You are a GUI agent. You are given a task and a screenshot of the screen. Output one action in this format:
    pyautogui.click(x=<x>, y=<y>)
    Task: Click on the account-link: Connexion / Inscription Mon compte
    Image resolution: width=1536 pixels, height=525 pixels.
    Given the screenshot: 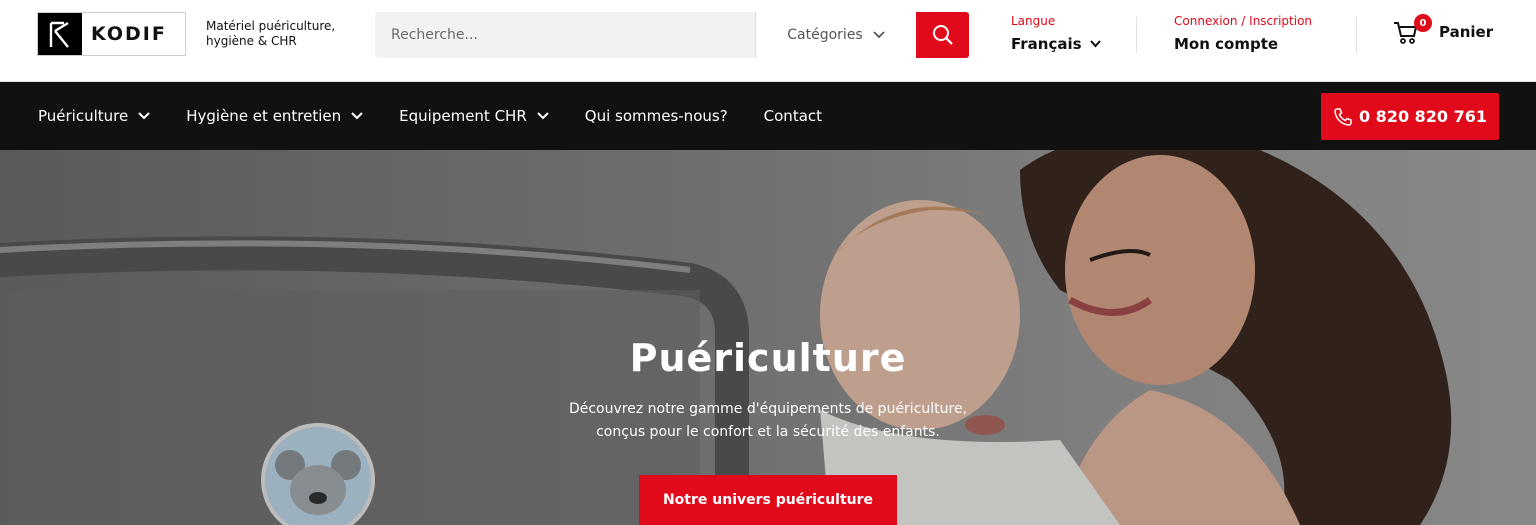 What is the action you would take?
    pyautogui.click(x=1243, y=33)
    